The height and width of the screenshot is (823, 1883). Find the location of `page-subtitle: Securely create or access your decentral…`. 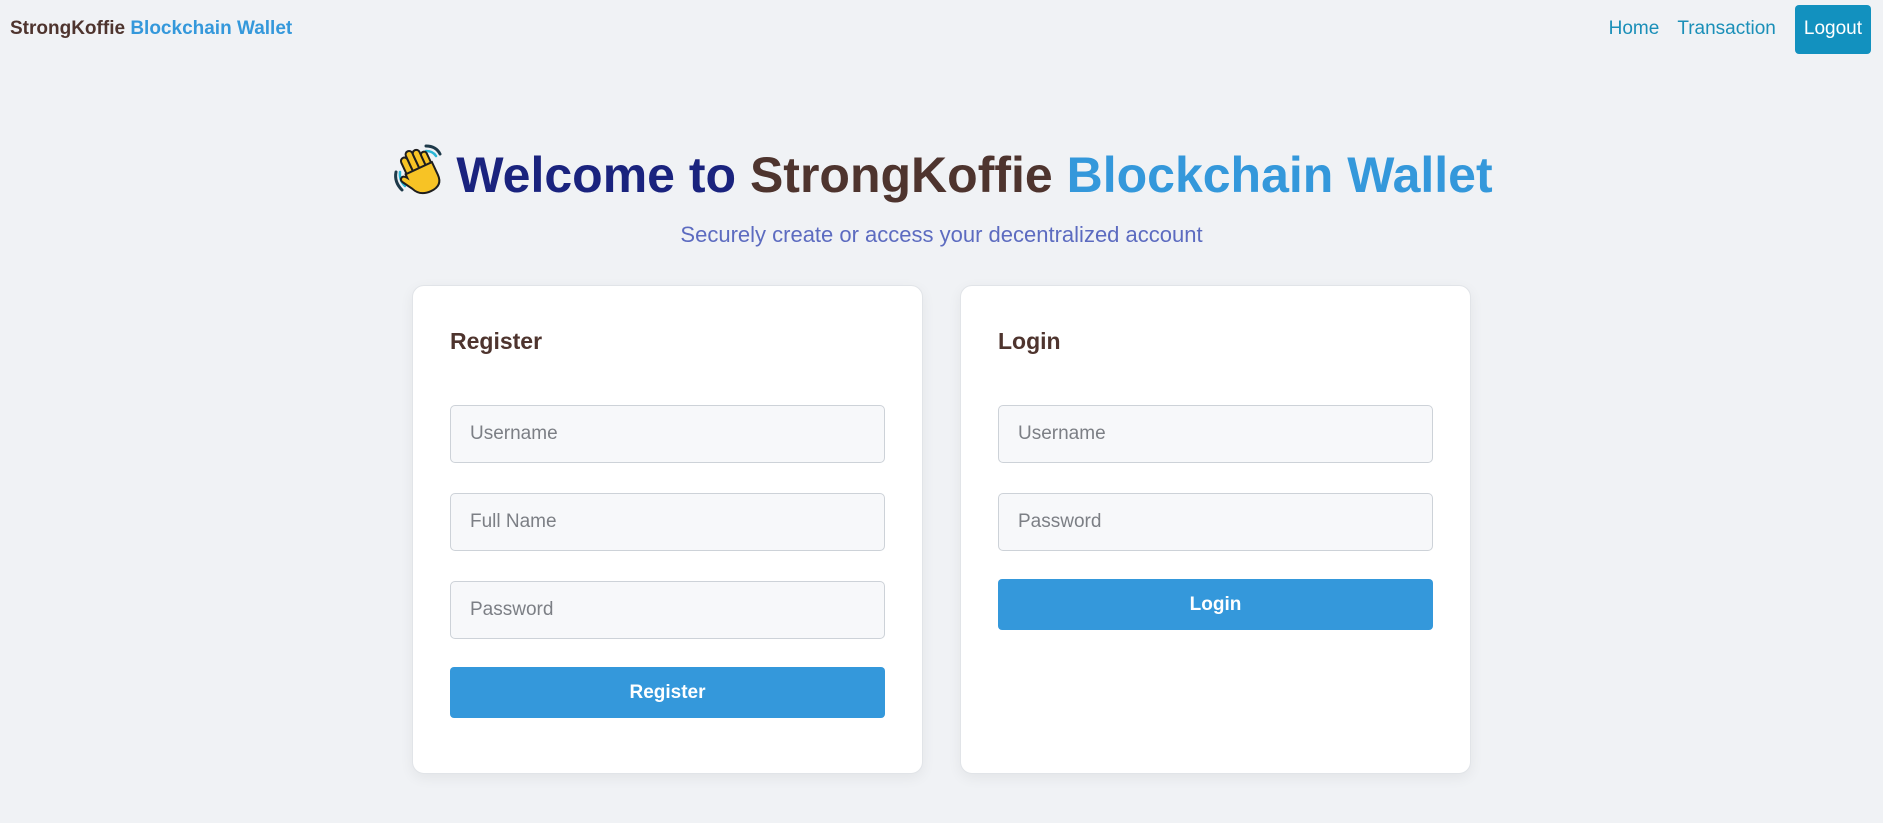

page-subtitle: Securely create or access your decentral… is located at coordinates (941, 234).